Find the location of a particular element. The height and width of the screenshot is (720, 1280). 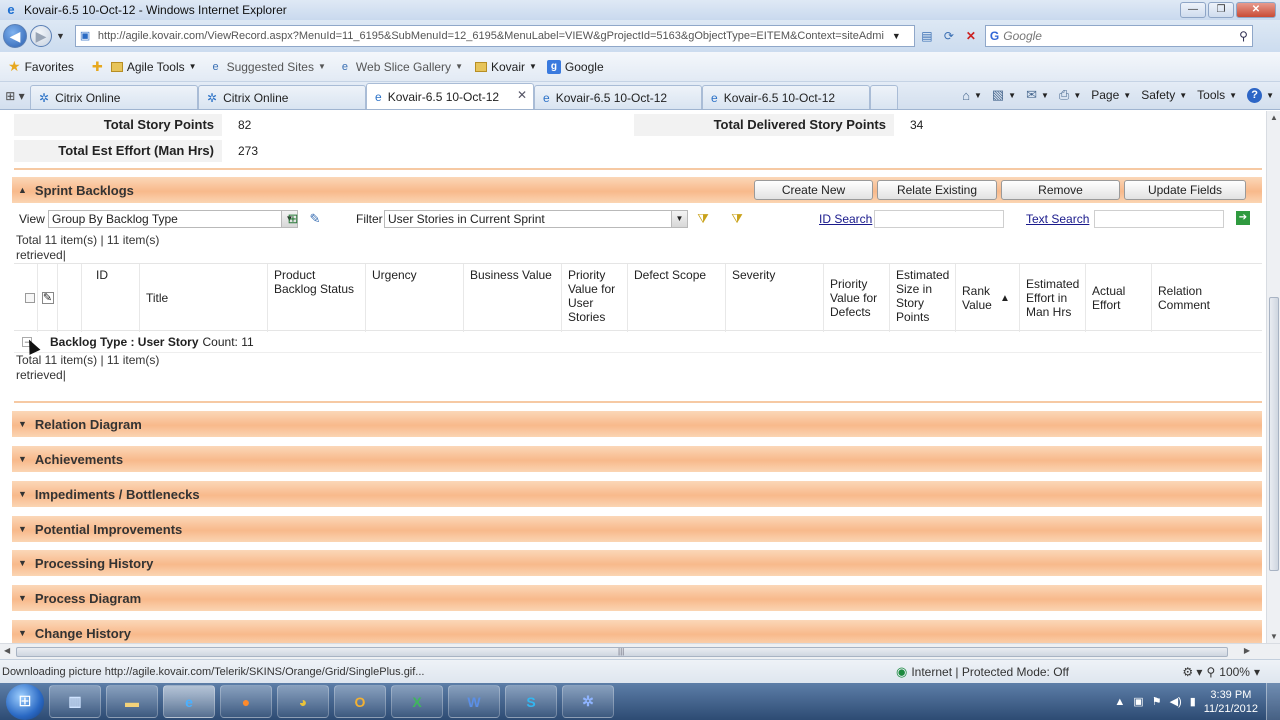

vertical-scroll-thumb is located at coordinates (1274, 434).